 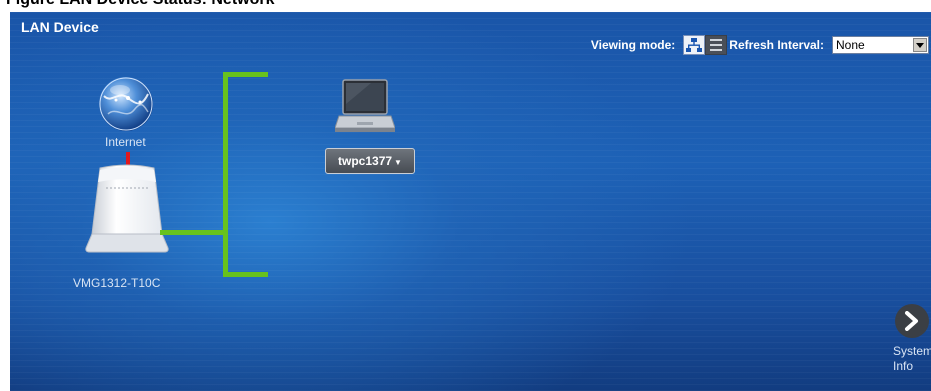 What do you see at coordinates (60, 27) in the screenshot?
I see `panel-title: LAN Device` at bounding box center [60, 27].